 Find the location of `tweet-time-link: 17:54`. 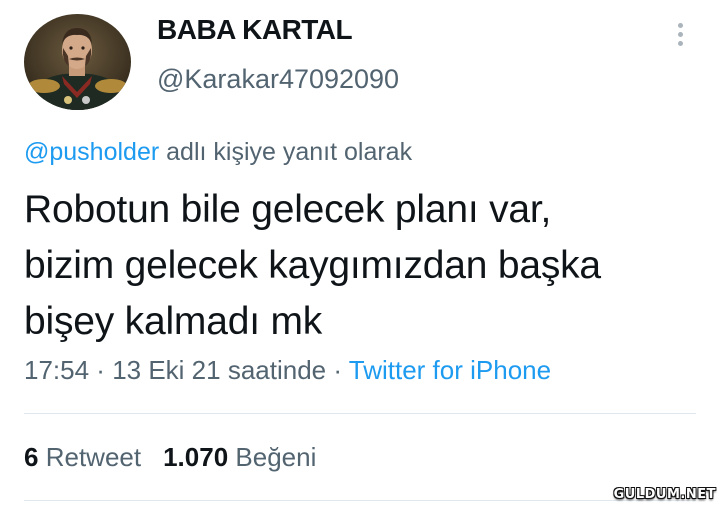

tweet-time-link: 17:54 is located at coordinates (56, 370).